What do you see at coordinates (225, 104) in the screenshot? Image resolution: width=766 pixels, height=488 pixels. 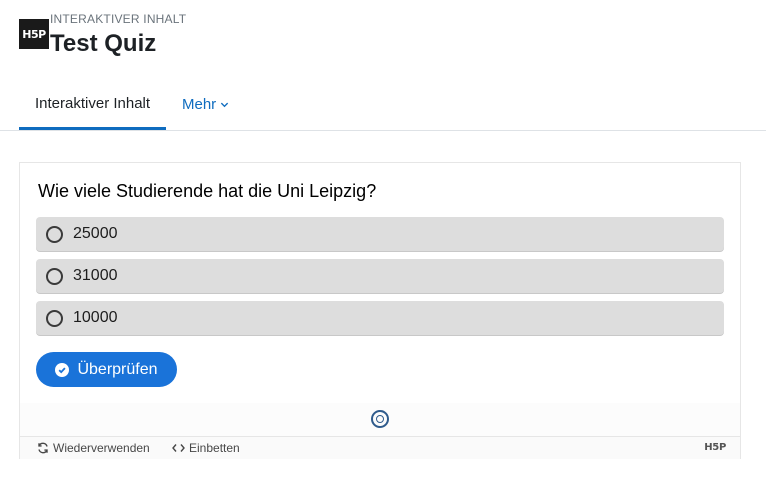 I see `chevron-down-icon` at bounding box center [225, 104].